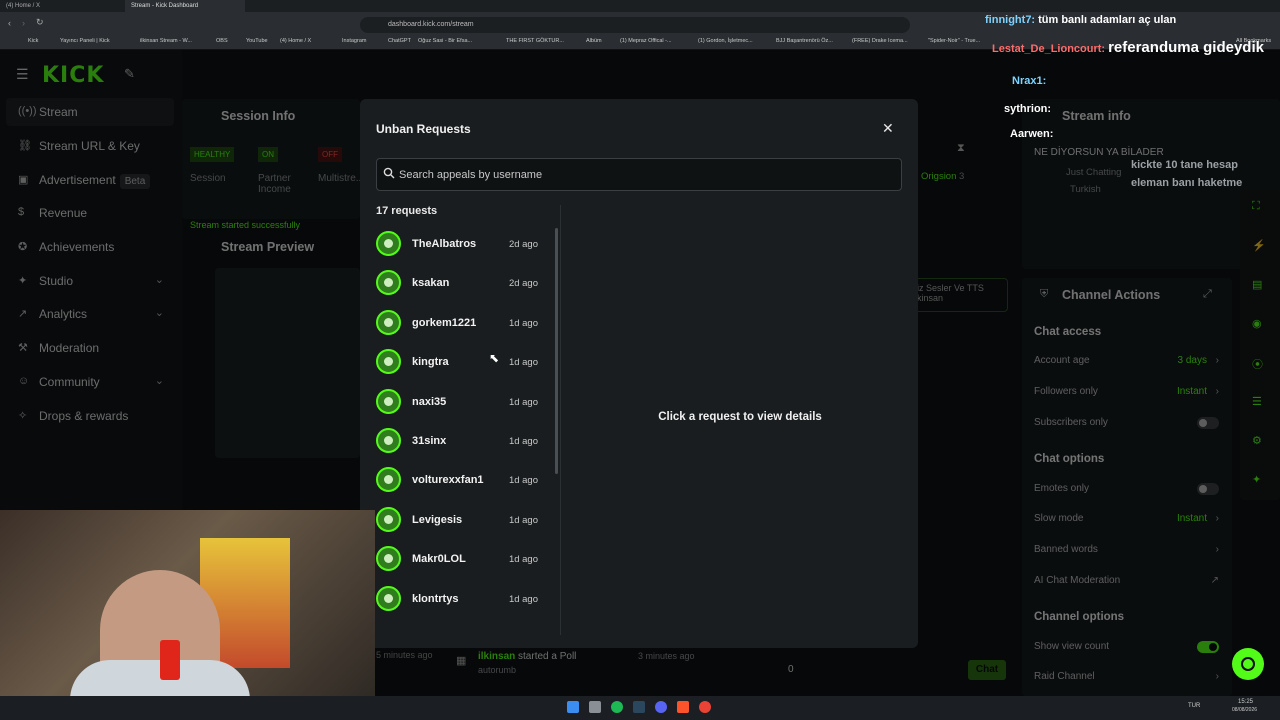  Describe the element at coordinates (639, 707) in the screenshot. I see `steam-icon` at that location.